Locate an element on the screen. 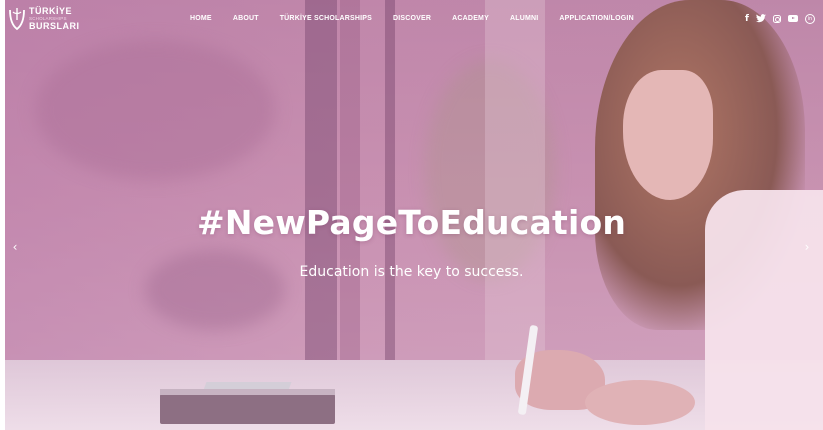  hero-title: #NewPageToEducation is located at coordinates (411, 222).